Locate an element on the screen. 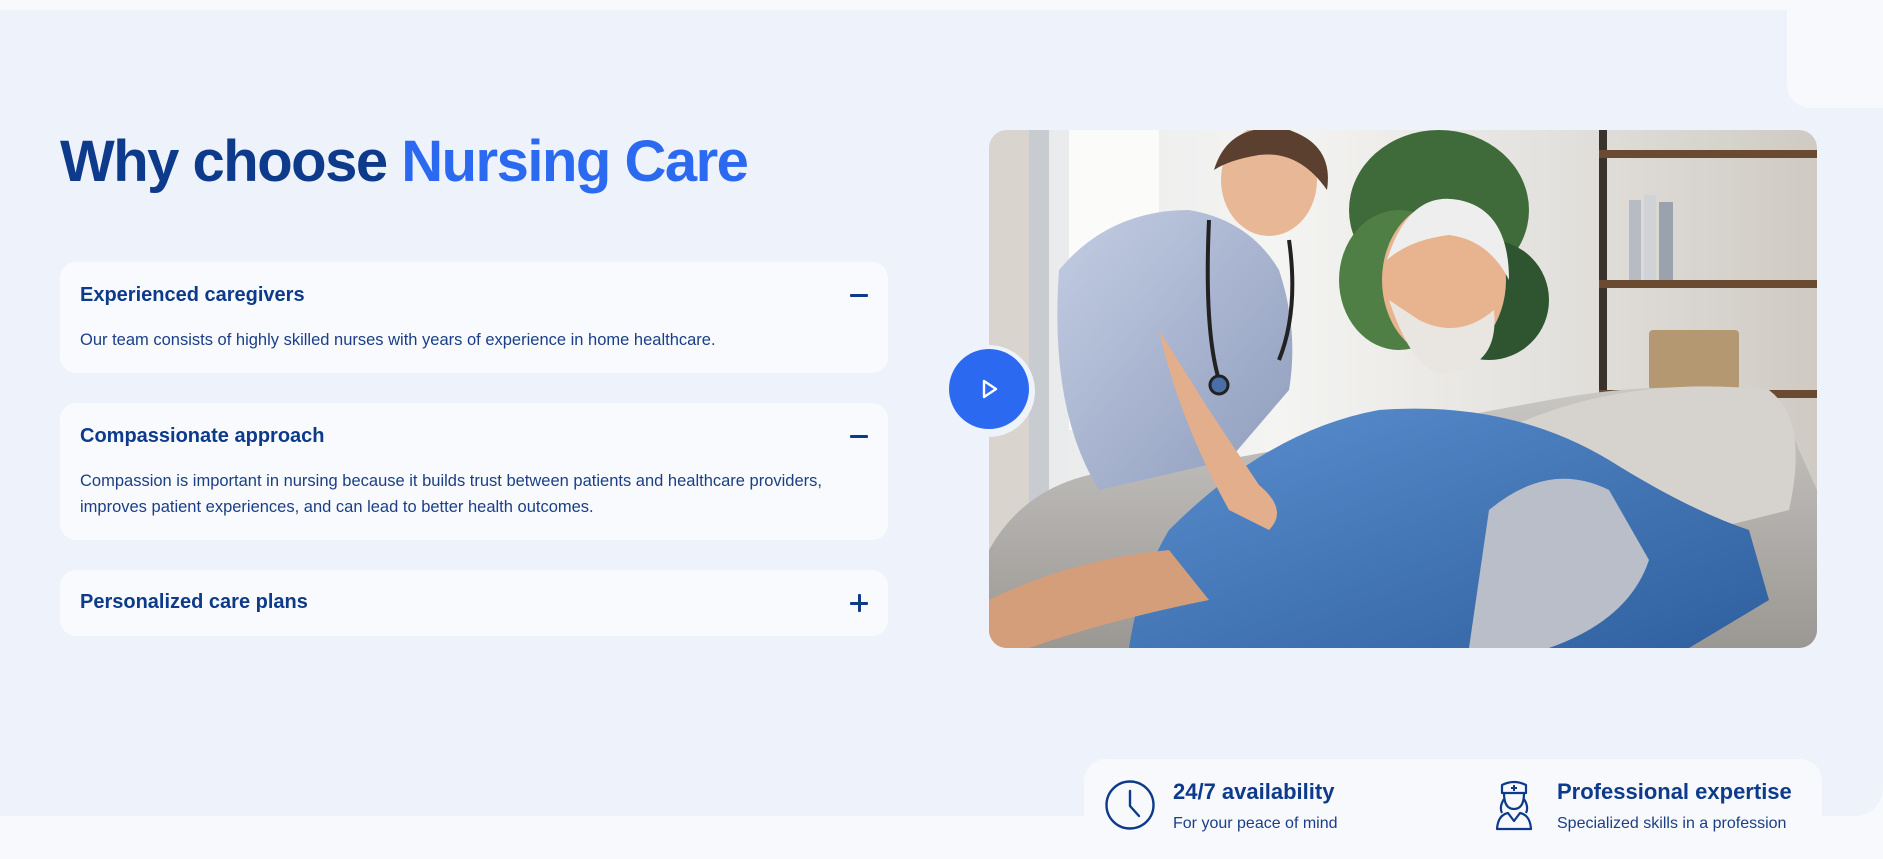 The width and height of the screenshot is (1883, 859). feature-subtitle: Specialized skills in a profession is located at coordinates (1672, 823).